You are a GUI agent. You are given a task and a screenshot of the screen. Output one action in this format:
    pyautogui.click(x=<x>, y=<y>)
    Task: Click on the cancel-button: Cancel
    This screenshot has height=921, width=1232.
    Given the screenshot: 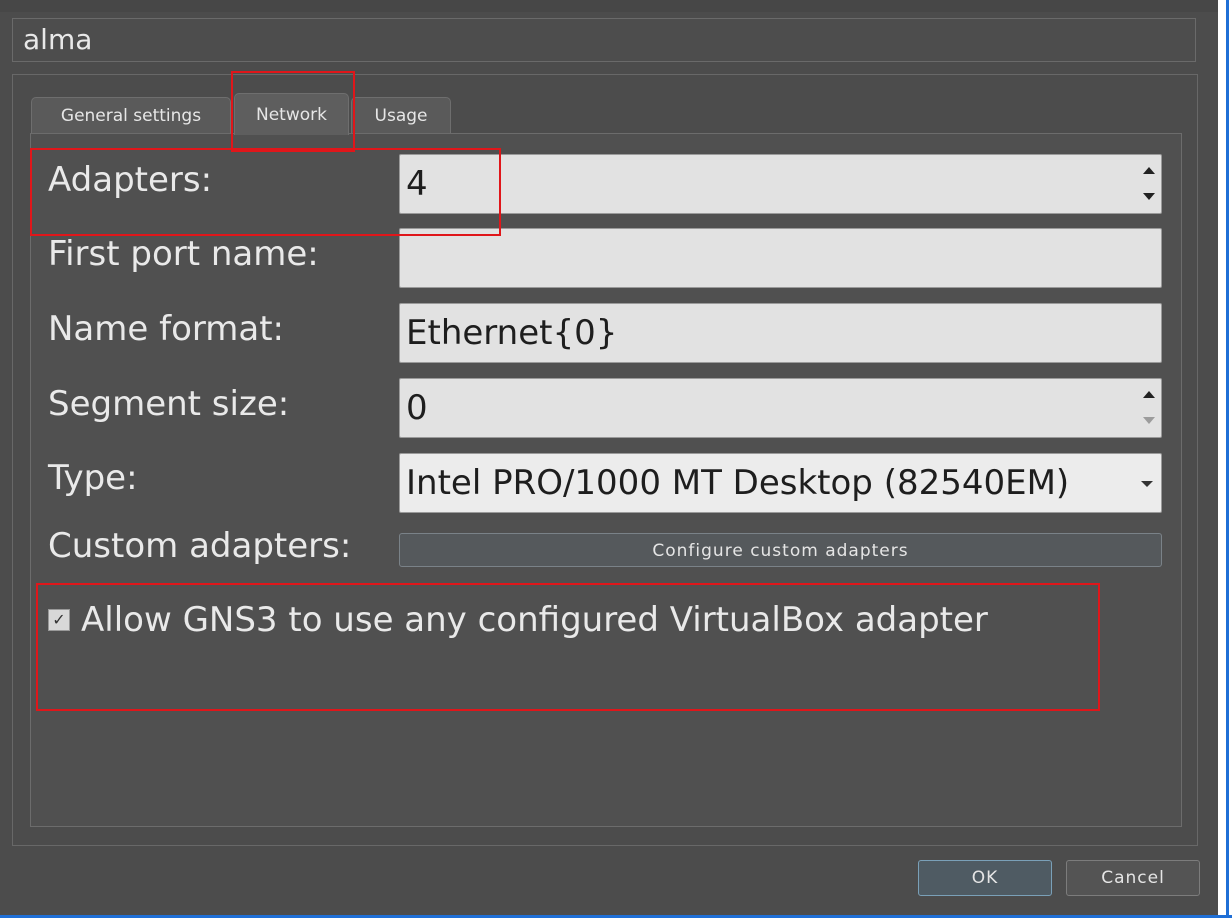 What is the action you would take?
    pyautogui.click(x=1133, y=878)
    